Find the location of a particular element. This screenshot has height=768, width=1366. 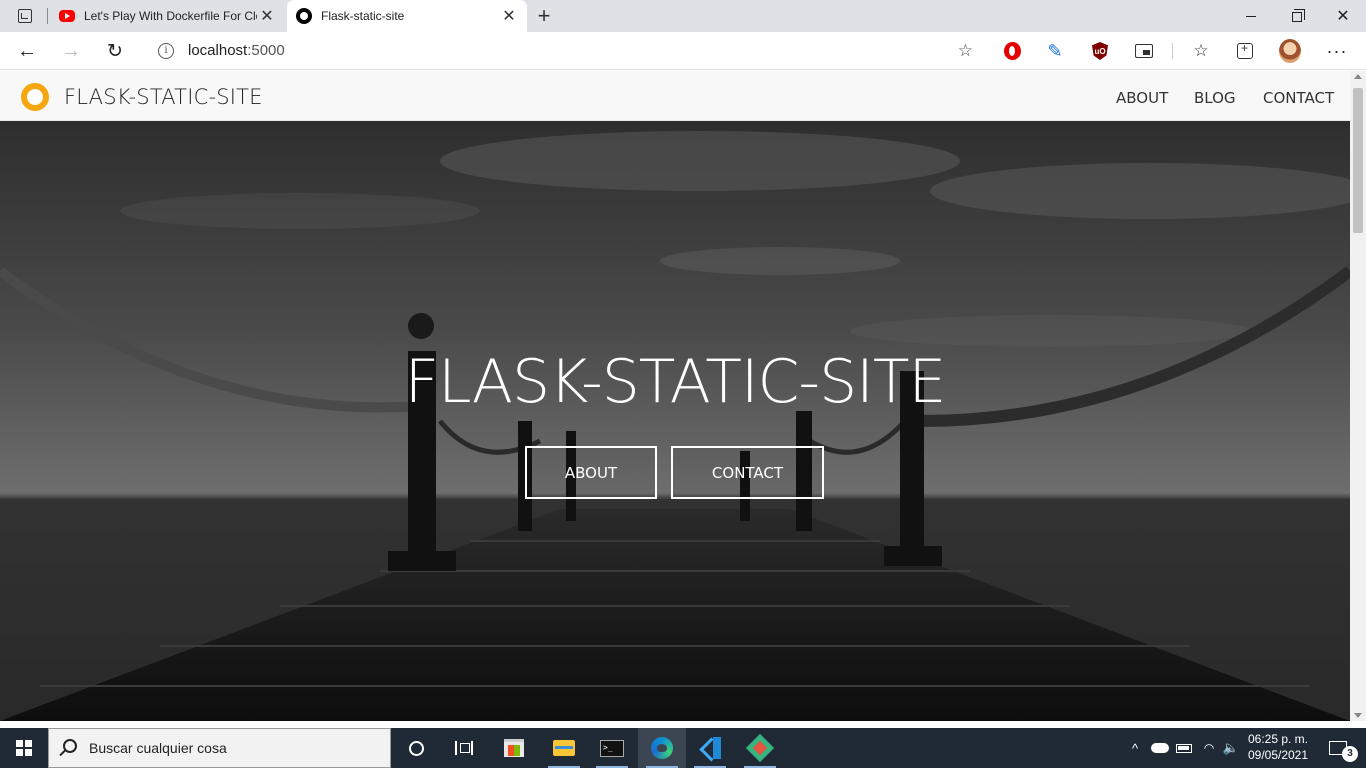

file-explorer-button is located at coordinates (564, 748).